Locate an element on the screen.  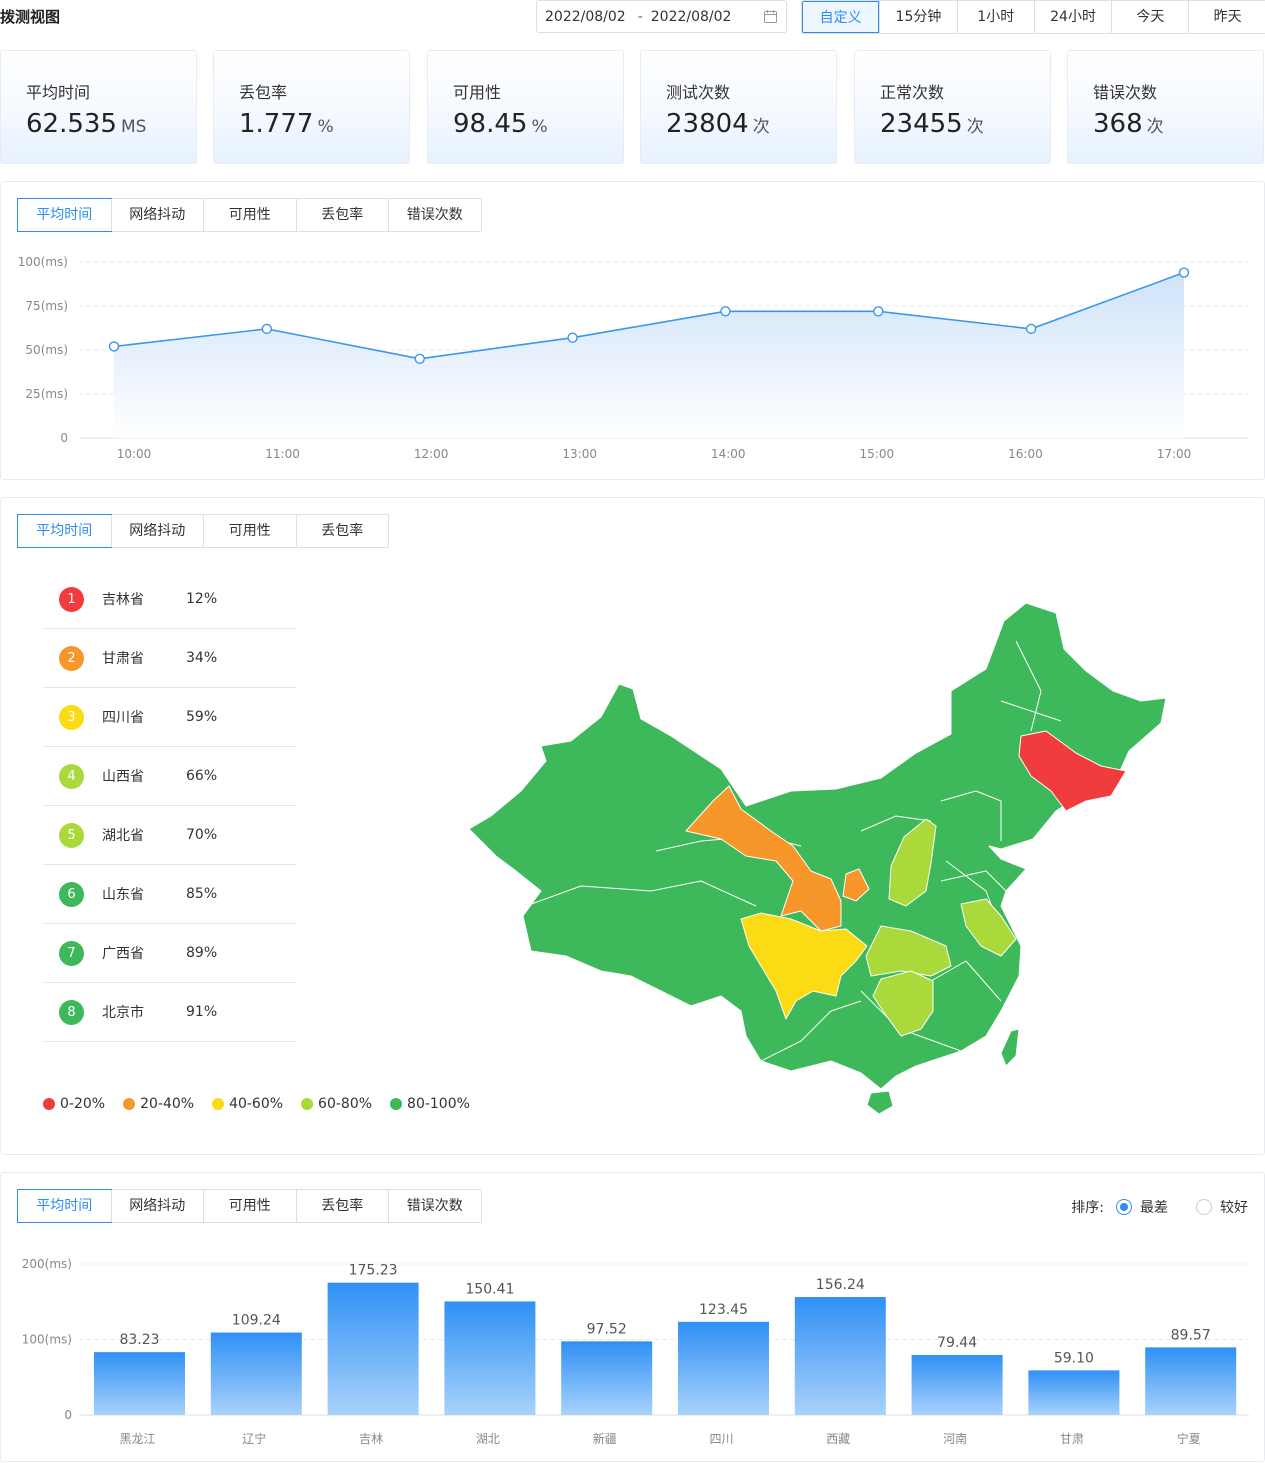
bar-value-label: 79.44 is located at coordinates (957, 1343).